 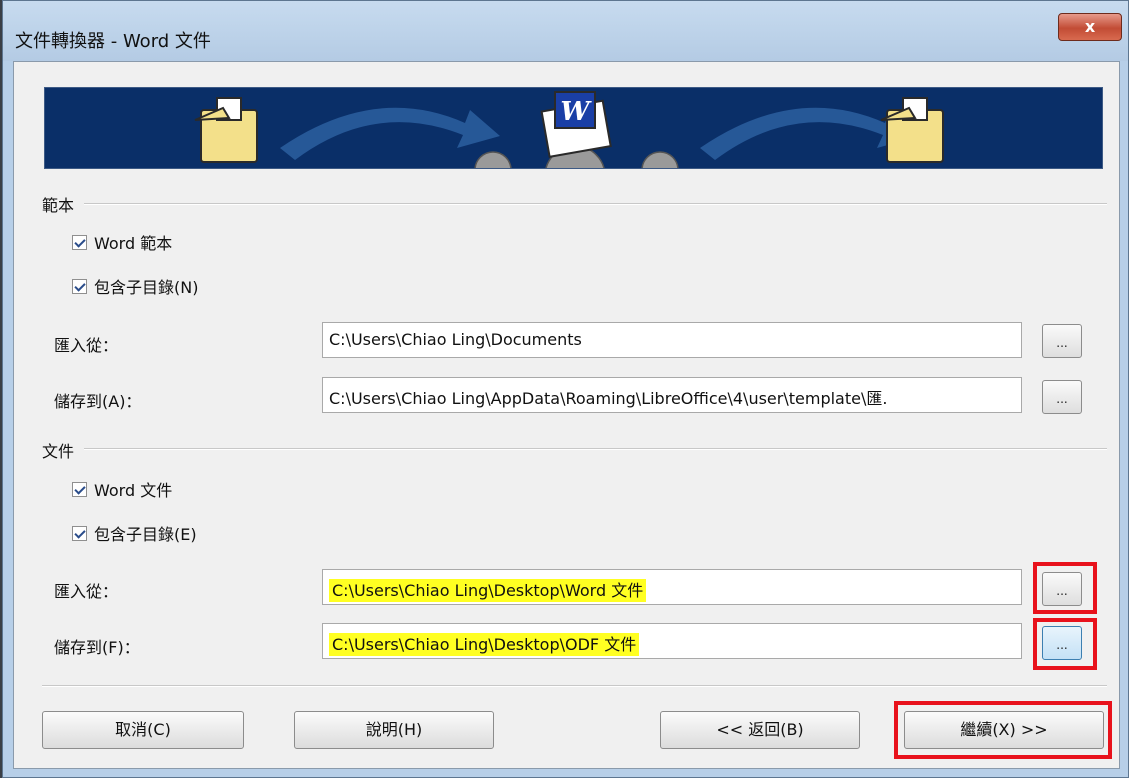 I want to click on documents-subdir-checkbox: 包含子目錄(E), so click(x=134, y=533).